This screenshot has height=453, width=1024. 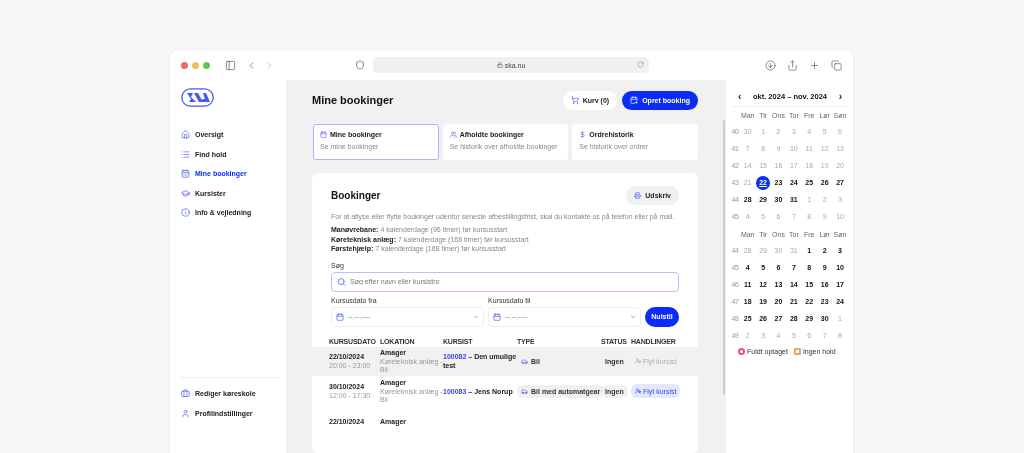 What do you see at coordinates (574, 100) in the screenshot?
I see `cart-icon` at bounding box center [574, 100].